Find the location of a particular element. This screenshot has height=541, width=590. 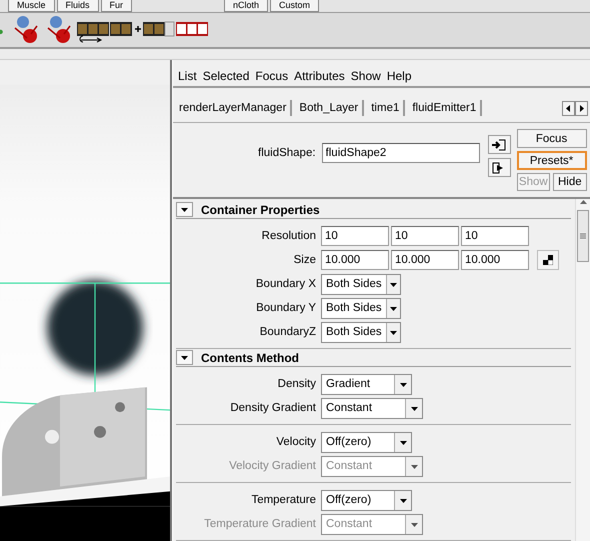

grip-icon is located at coordinates (583, 236).